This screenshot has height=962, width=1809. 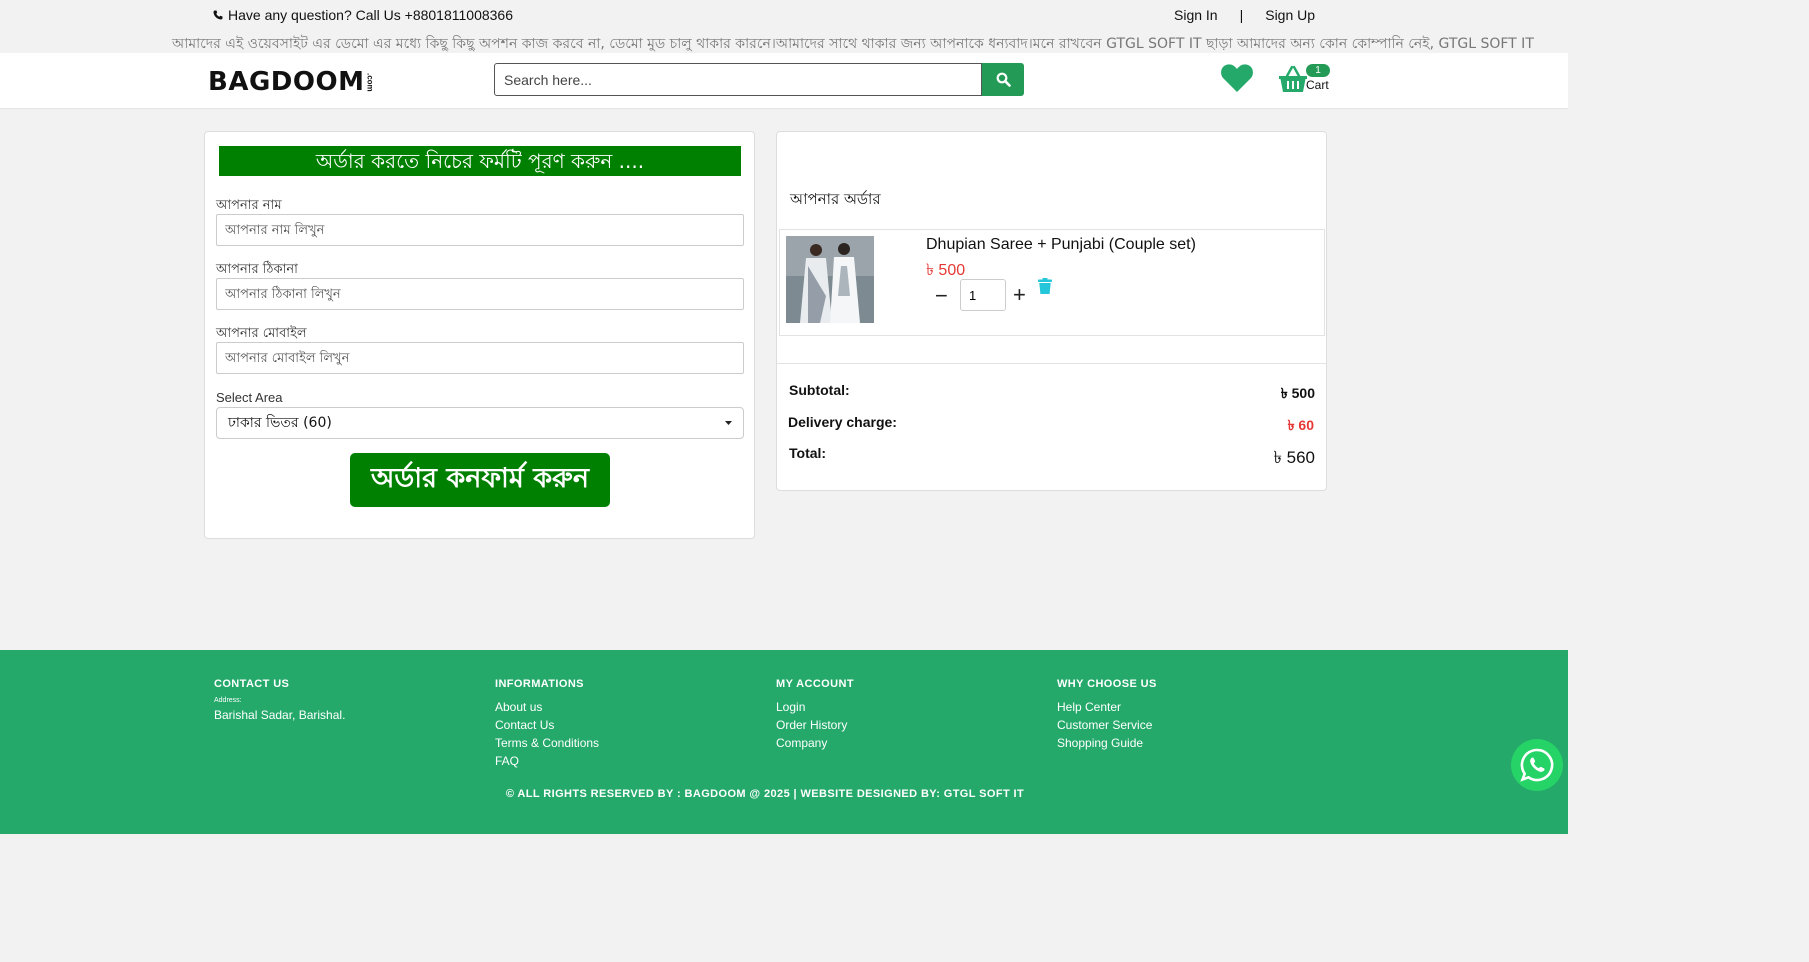 I want to click on confirm-order-button: অর্ডার কনফার্ম করুন, so click(x=480, y=480).